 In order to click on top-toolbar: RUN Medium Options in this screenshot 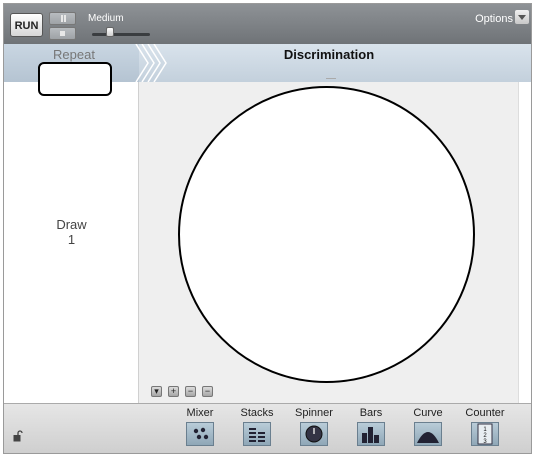, I will do `click(267, 24)`.